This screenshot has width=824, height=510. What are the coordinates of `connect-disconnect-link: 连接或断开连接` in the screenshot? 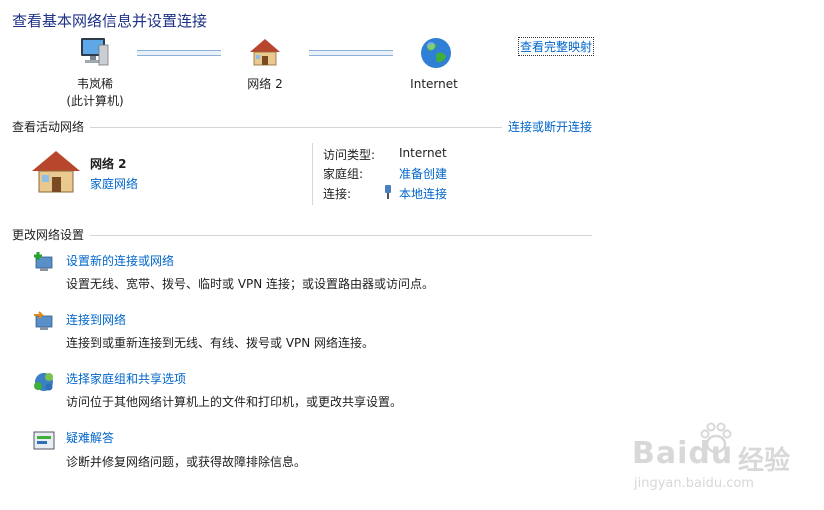 It's located at (550, 126).